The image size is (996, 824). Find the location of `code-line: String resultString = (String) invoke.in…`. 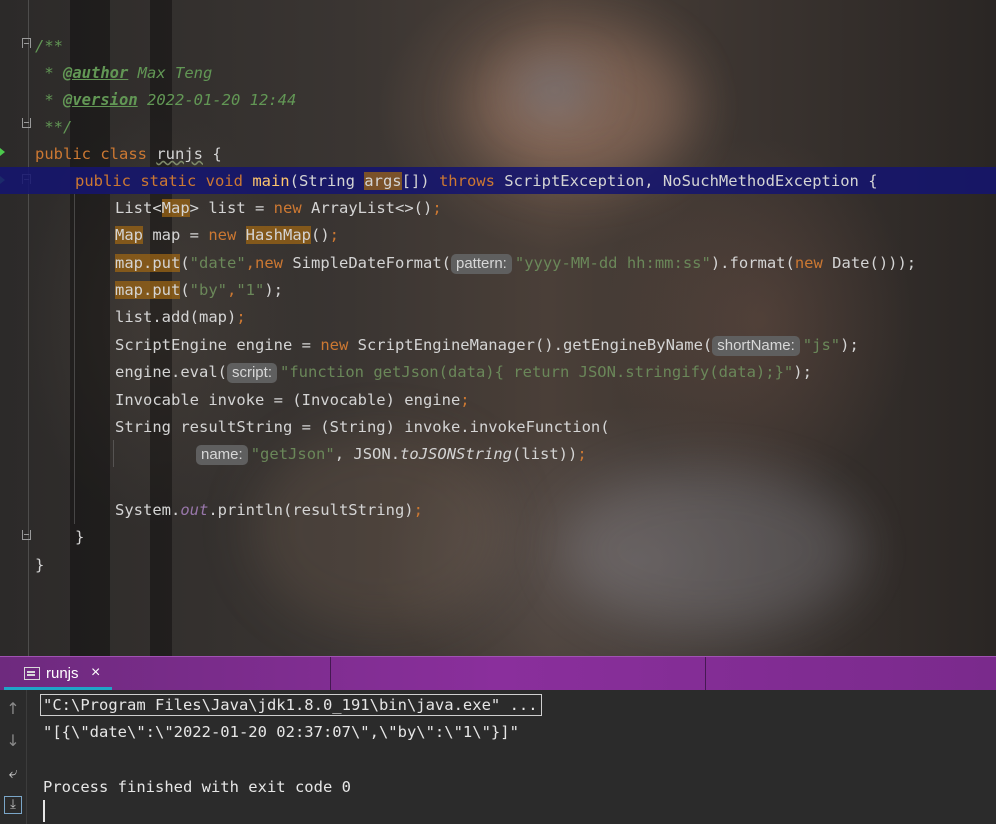

code-line: String resultString = (String) invoke.in… is located at coordinates (498, 426).